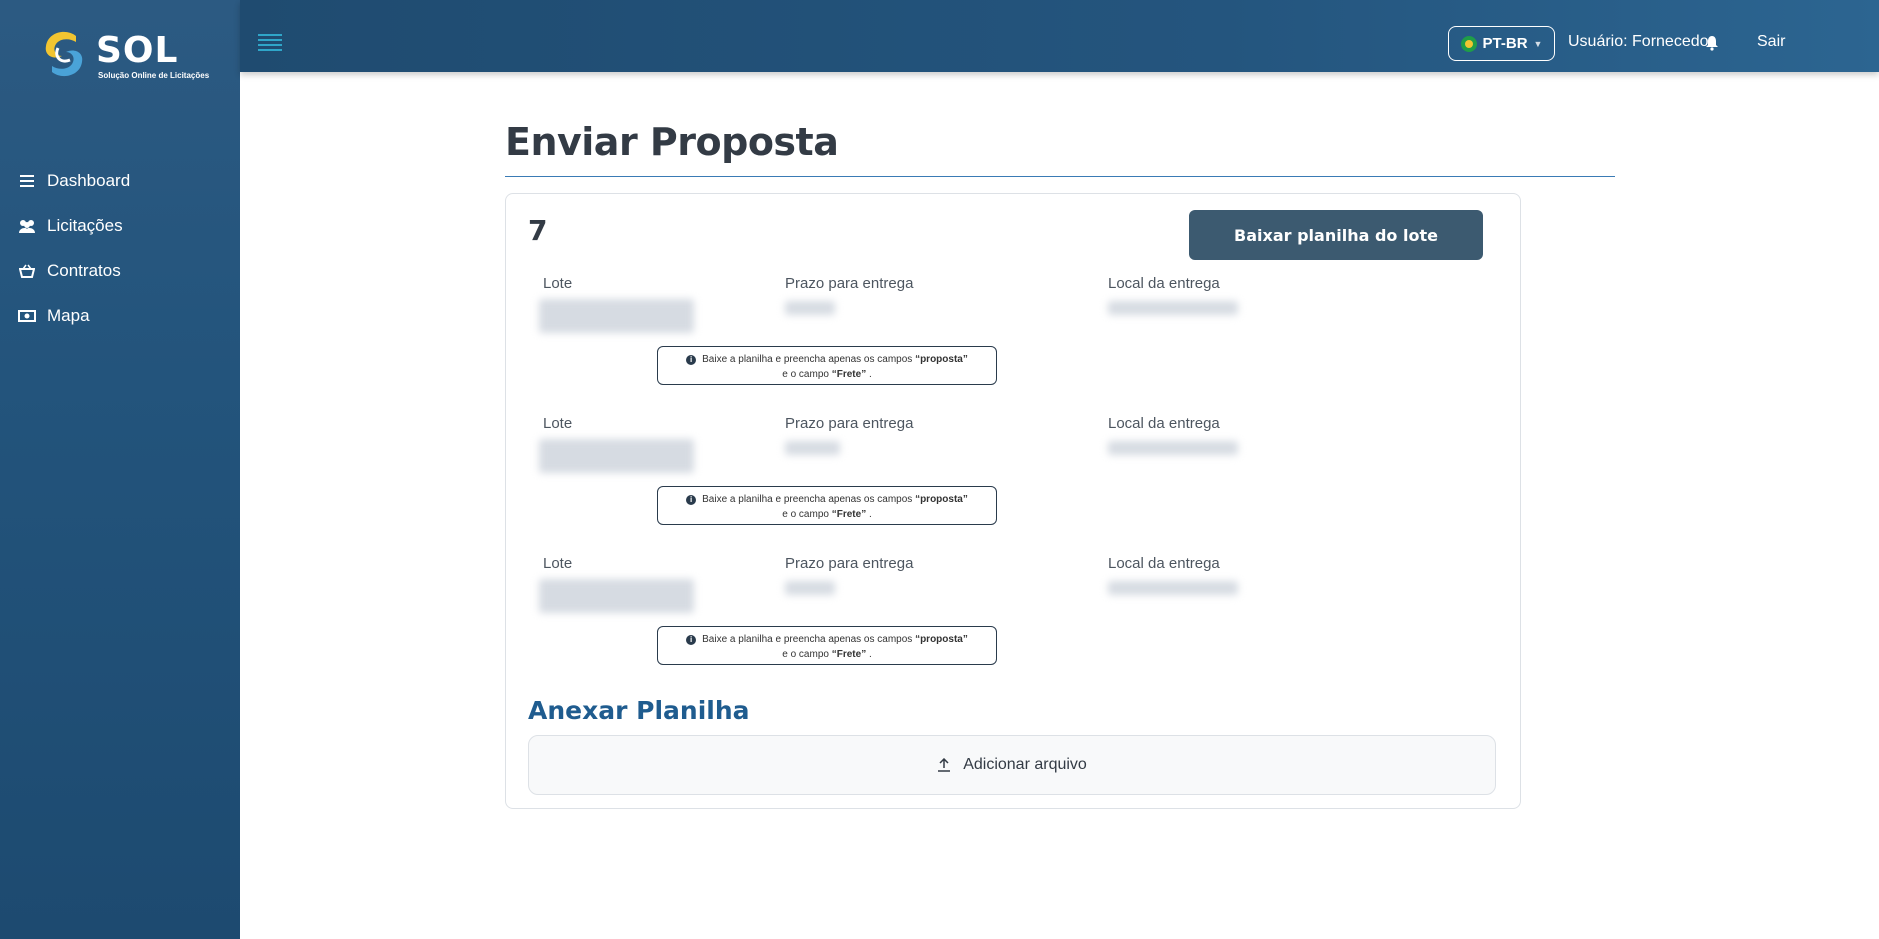 The image size is (1879, 939). What do you see at coordinates (27, 226) in the screenshot?
I see `users-icon` at bounding box center [27, 226].